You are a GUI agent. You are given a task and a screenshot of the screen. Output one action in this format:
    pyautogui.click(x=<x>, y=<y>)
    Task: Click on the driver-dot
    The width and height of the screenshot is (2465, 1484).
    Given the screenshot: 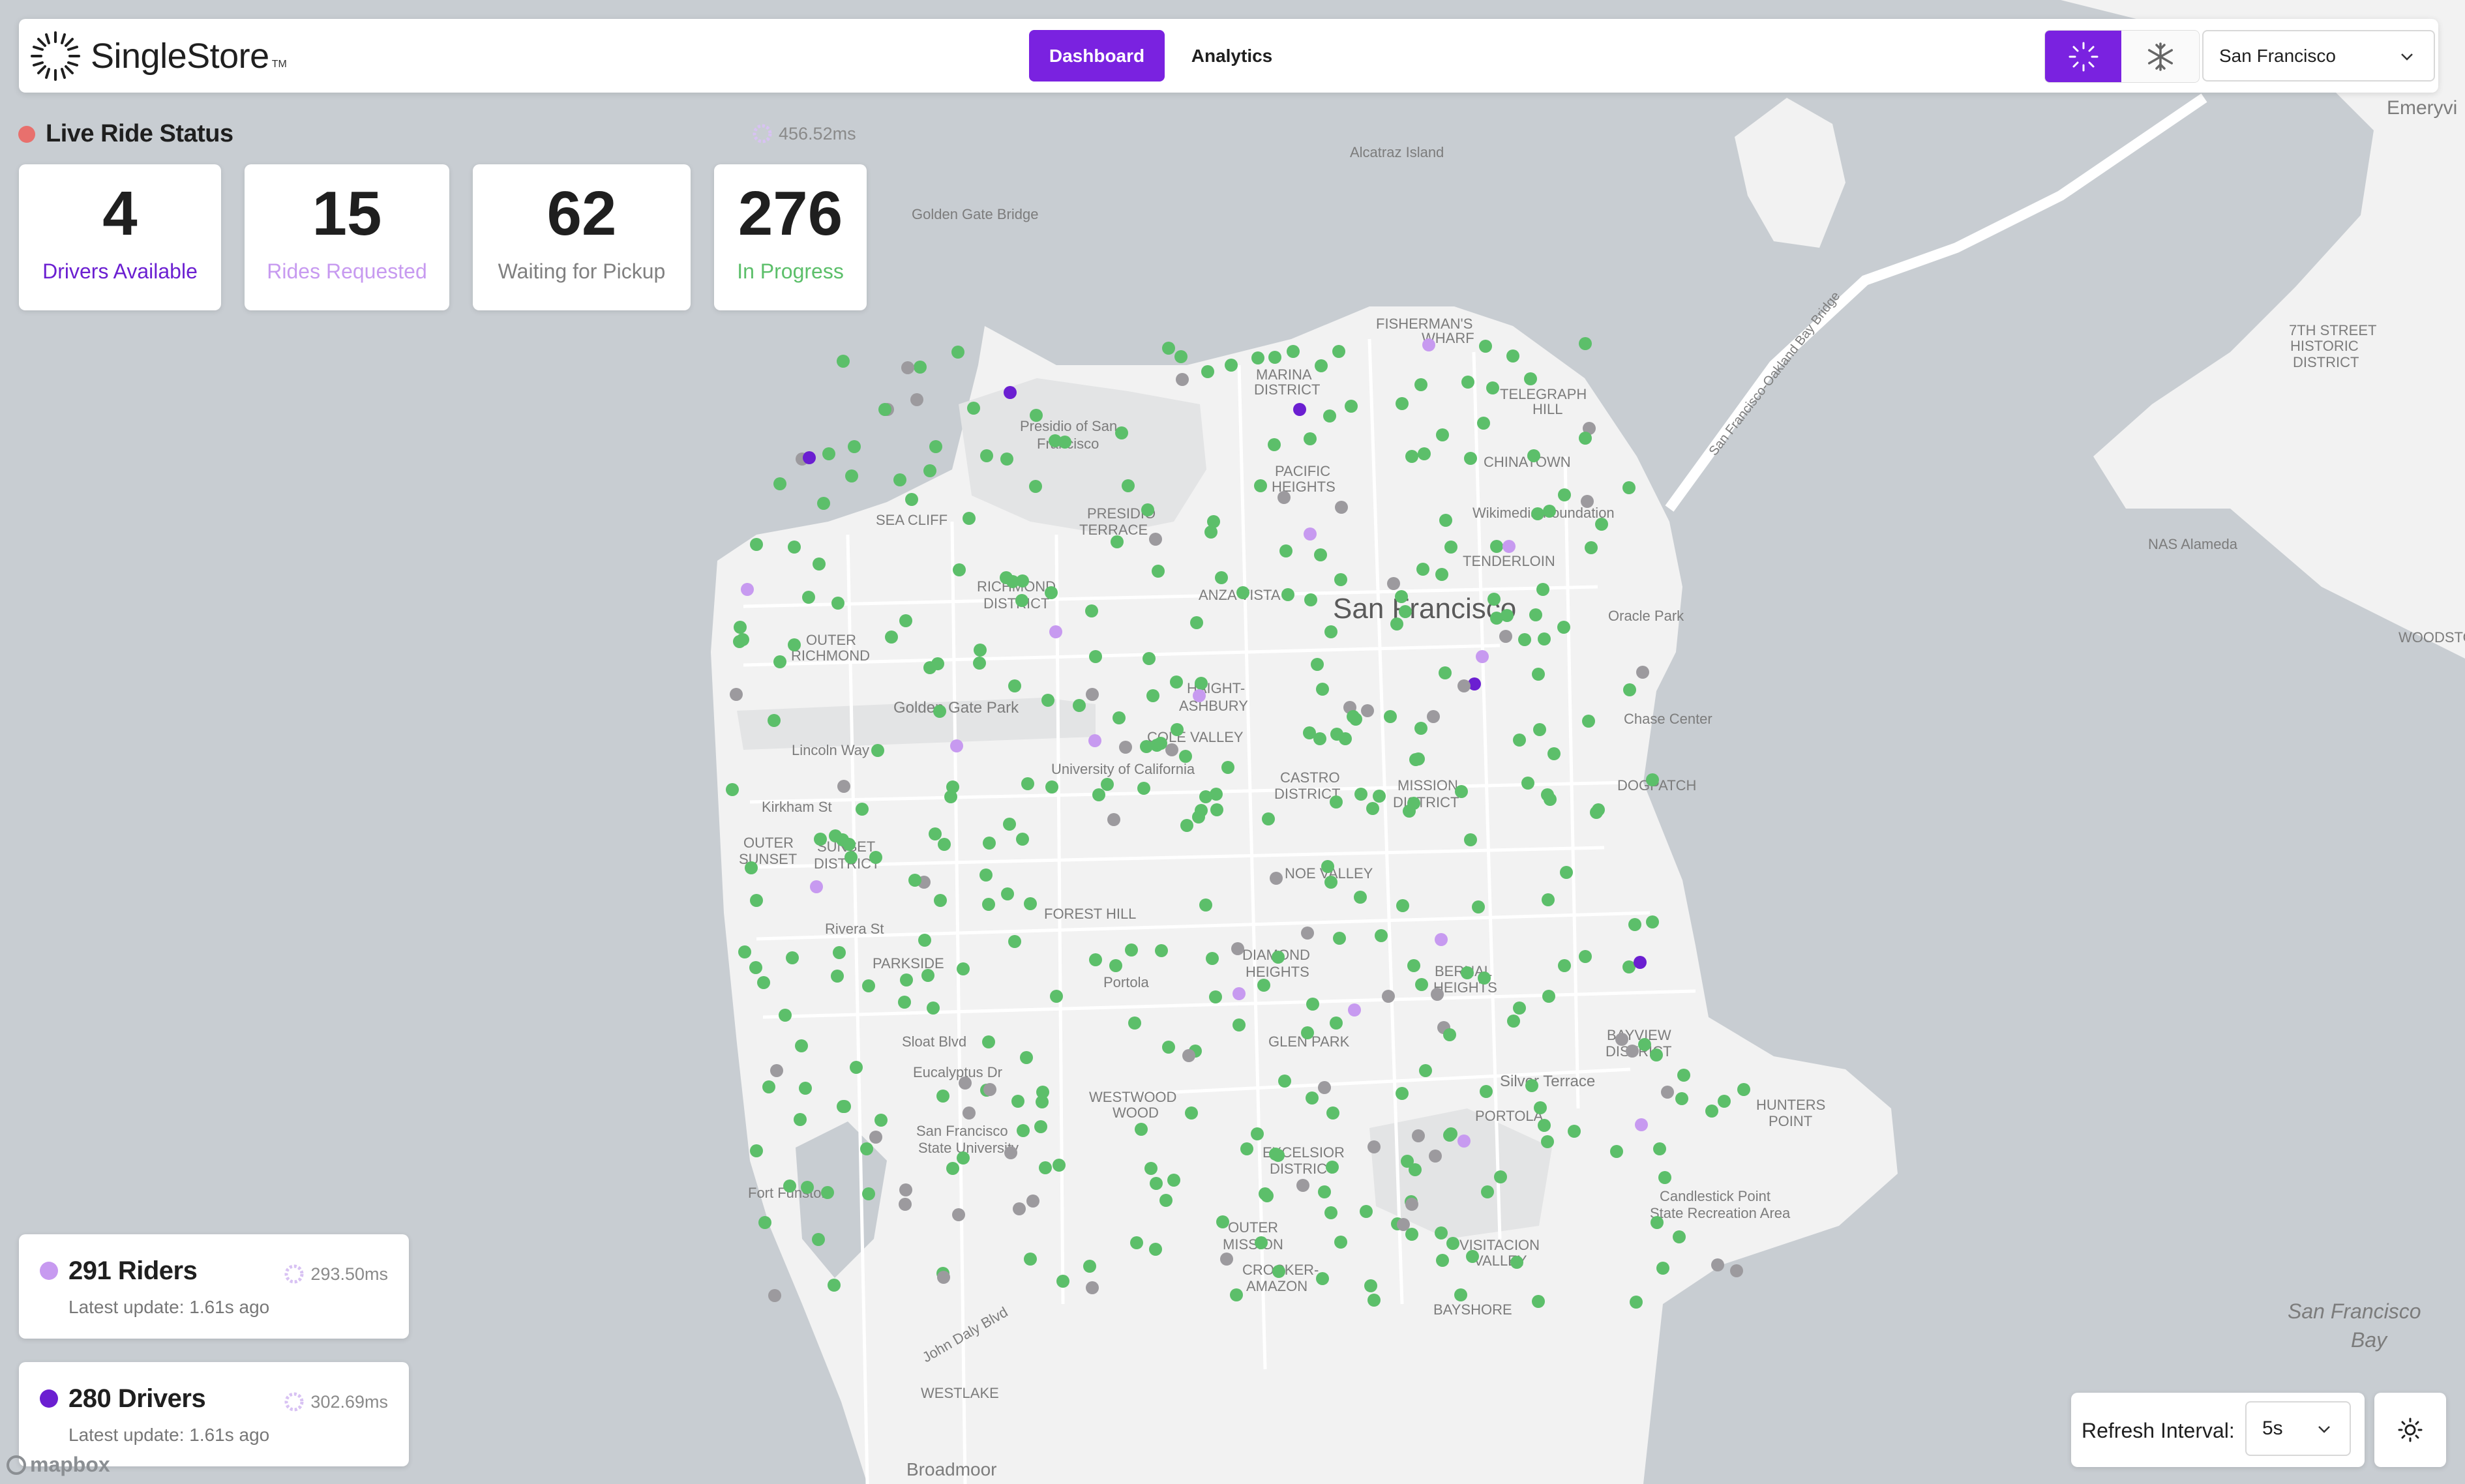 What is the action you would take?
    pyautogui.click(x=809, y=457)
    